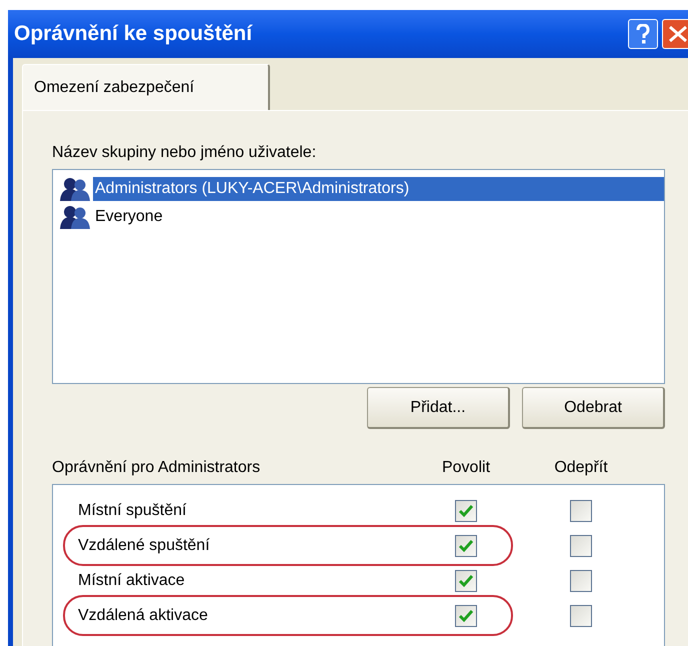 The image size is (688, 646). Describe the element at coordinates (466, 468) in the screenshot. I see `column-header: Povolit` at that location.